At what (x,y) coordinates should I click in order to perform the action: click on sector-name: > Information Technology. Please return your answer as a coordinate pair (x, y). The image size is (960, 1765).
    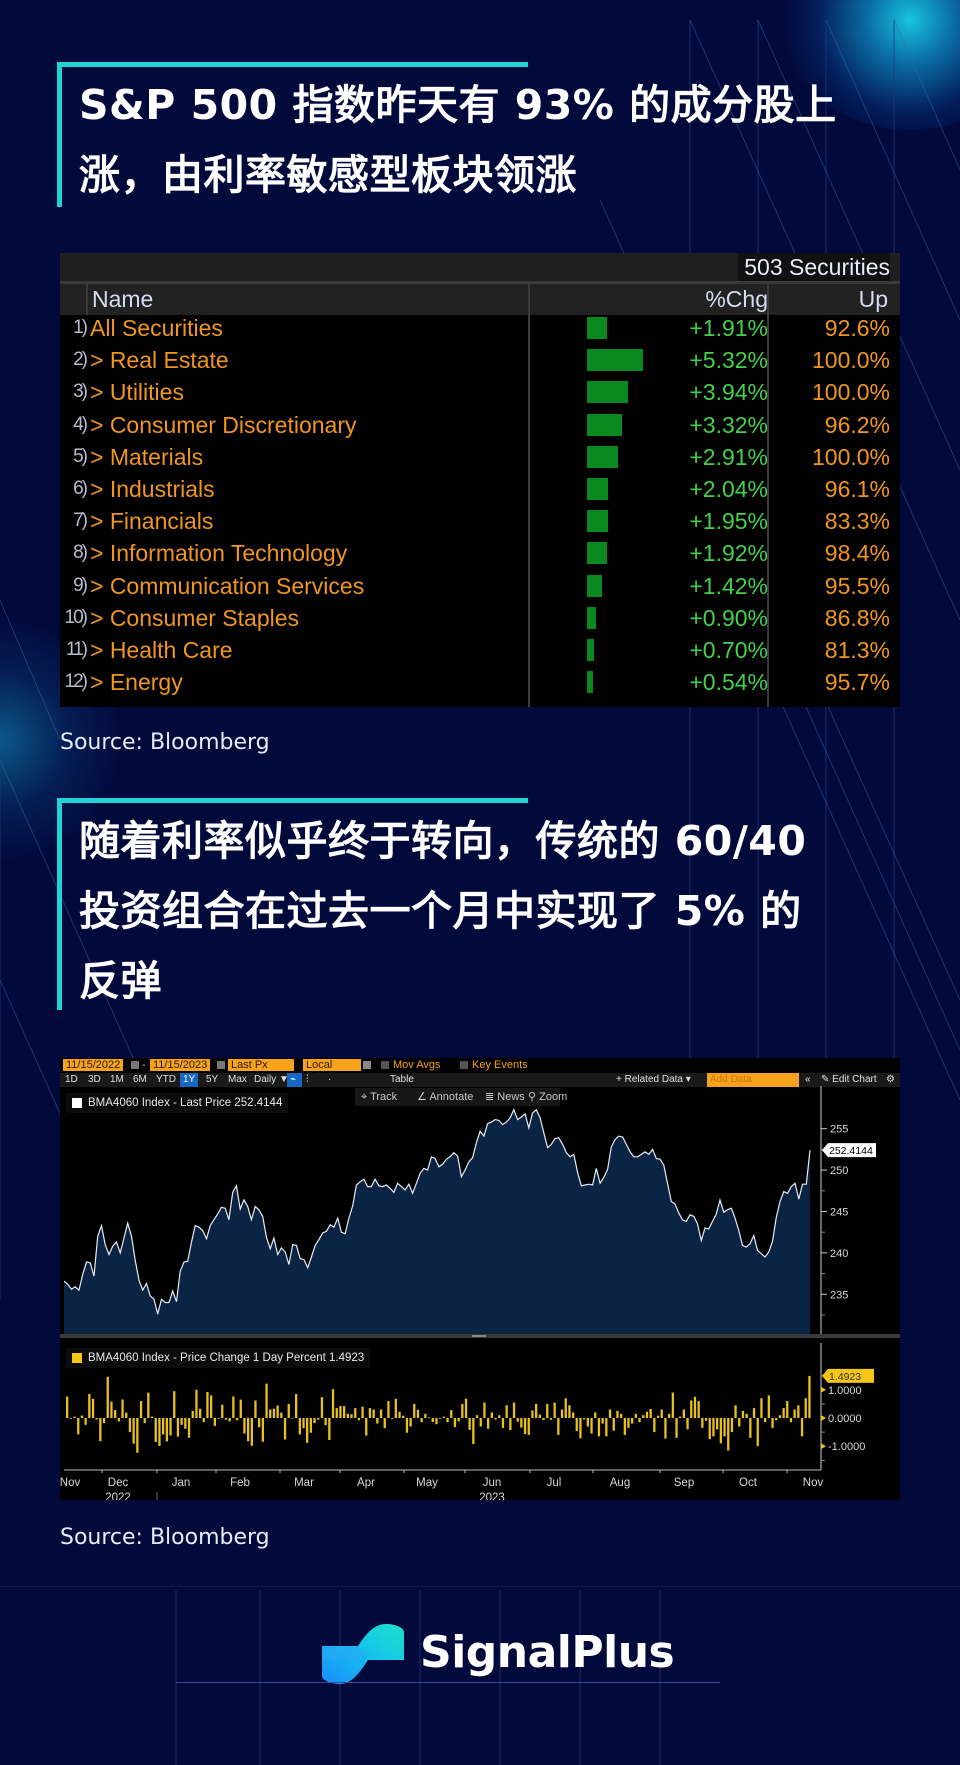
    Looking at the image, I should click on (218, 553).